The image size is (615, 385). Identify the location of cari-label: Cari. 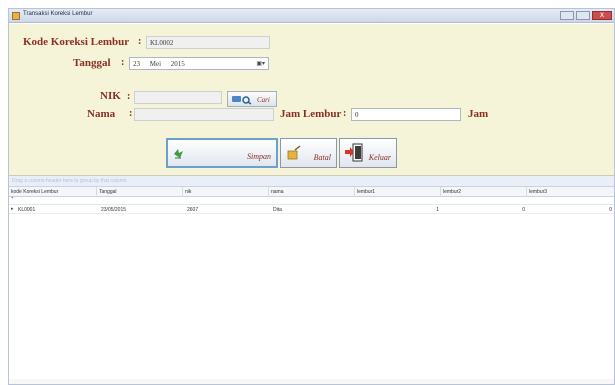
(263, 100).